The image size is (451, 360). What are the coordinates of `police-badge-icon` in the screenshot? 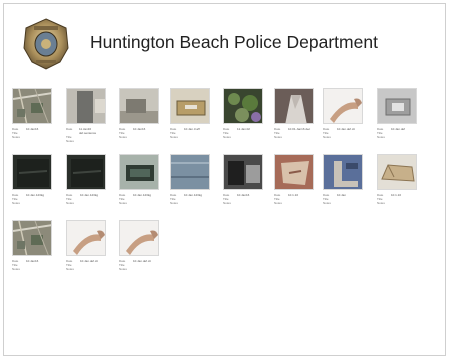 It's located at (46, 44).